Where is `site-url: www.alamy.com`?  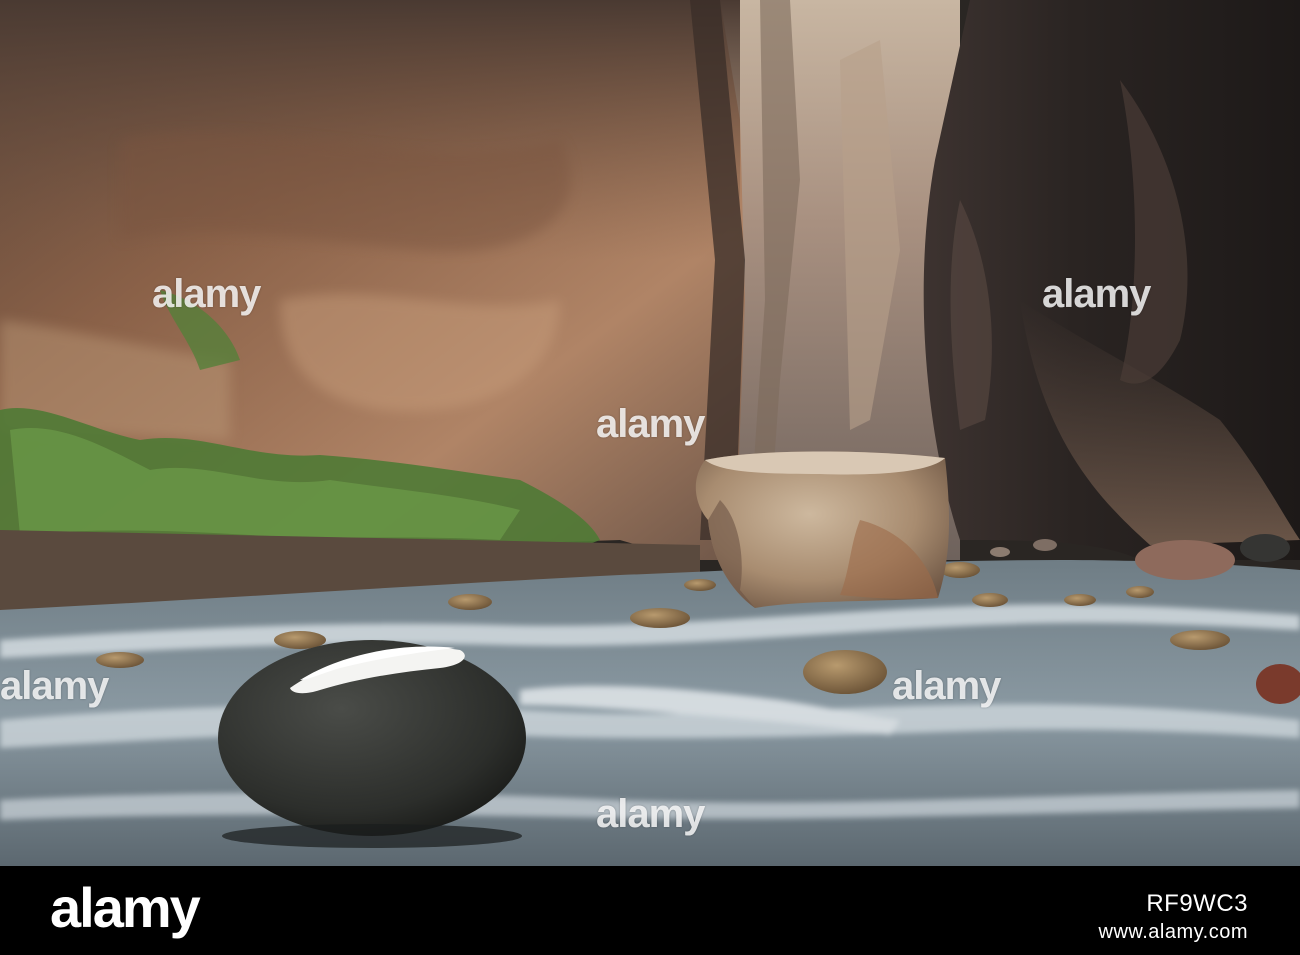
site-url: www.alamy.com is located at coordinates (1173, 932).